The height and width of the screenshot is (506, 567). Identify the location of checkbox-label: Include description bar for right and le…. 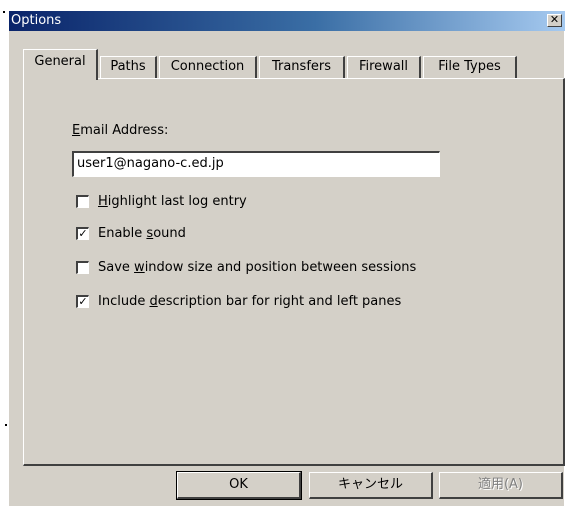
(250, 301).